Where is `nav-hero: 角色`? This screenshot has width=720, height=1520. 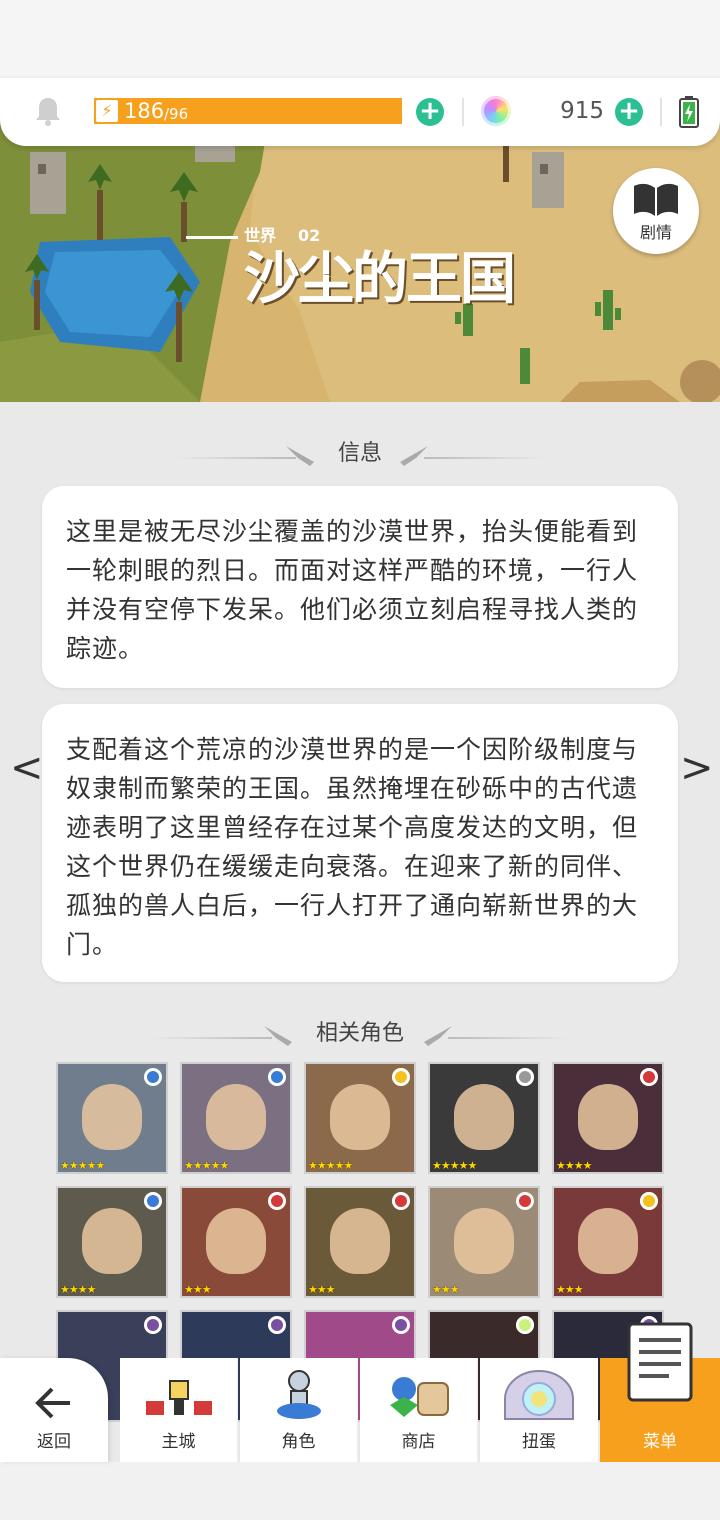 nav-hero: 角色 is located at coordinates (299, 1410).